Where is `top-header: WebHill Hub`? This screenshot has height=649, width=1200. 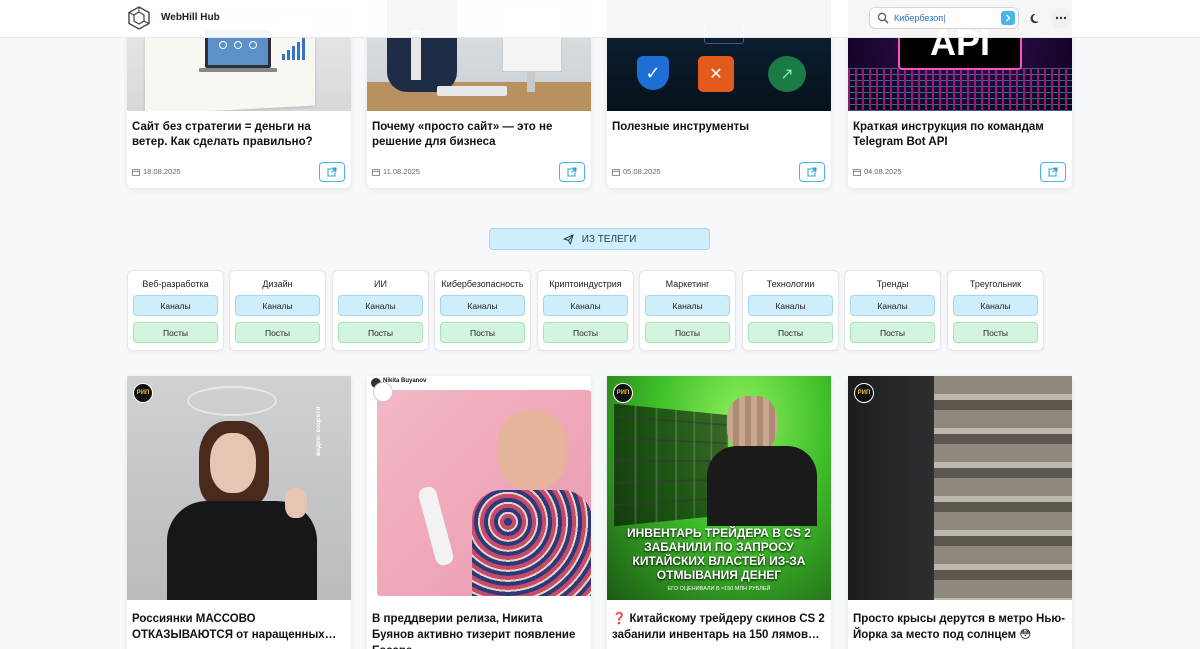
top-header: WebHill Hub is located at coordinates (600, 19).